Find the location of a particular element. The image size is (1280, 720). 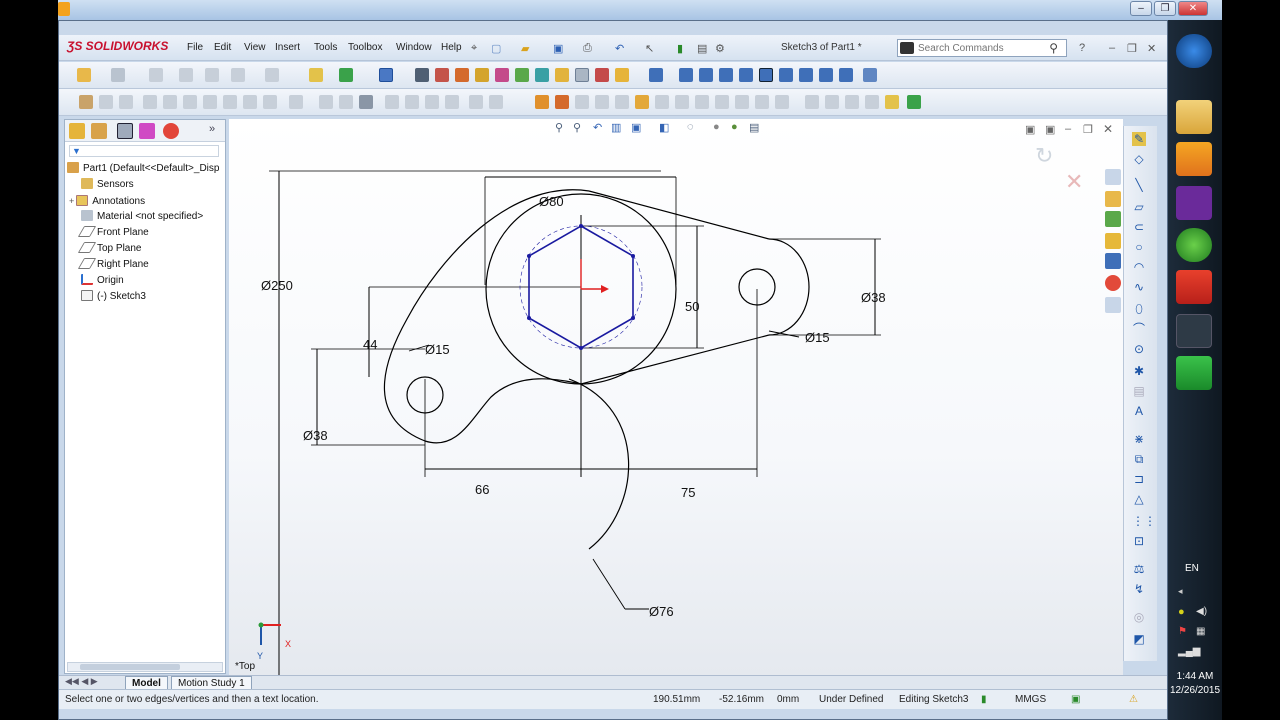

dim-d250: Ø250 is located at coordinates (277, 285).